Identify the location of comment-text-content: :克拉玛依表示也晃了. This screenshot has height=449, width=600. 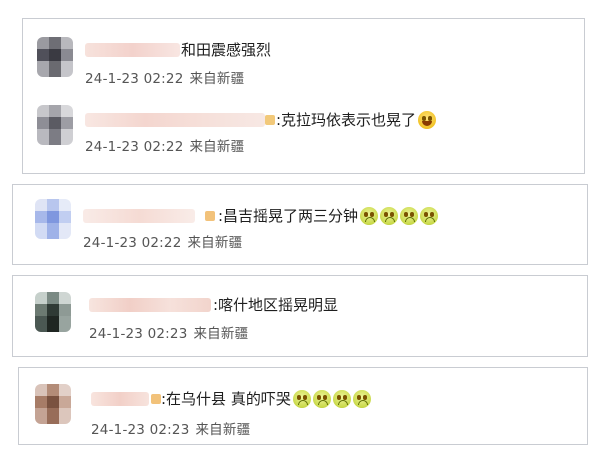
(346, 120).